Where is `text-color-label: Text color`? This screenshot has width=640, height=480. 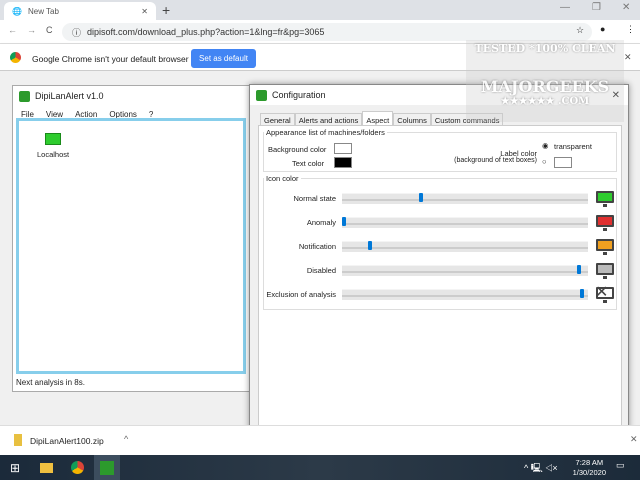 text-color-label: Text color is located at coordinates (308, 163).